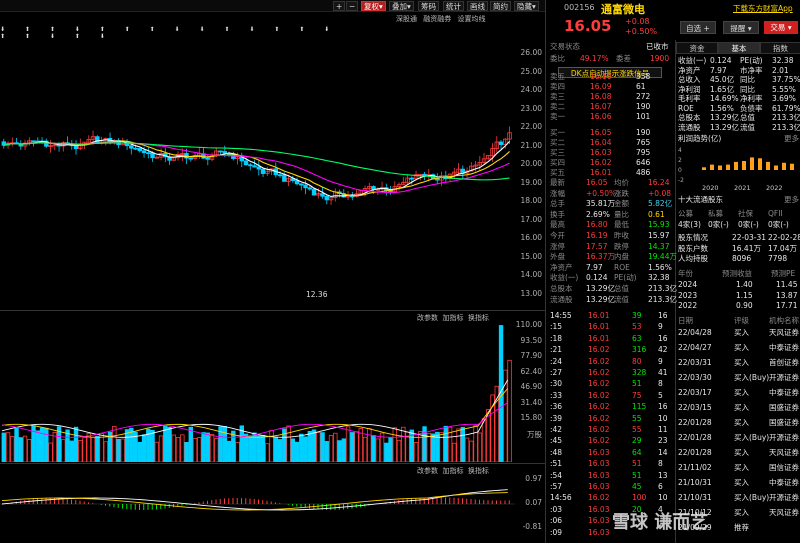 This screenshot has height=543, width=800. I want to click on draw-line-button: 画线, so click(477, 6).